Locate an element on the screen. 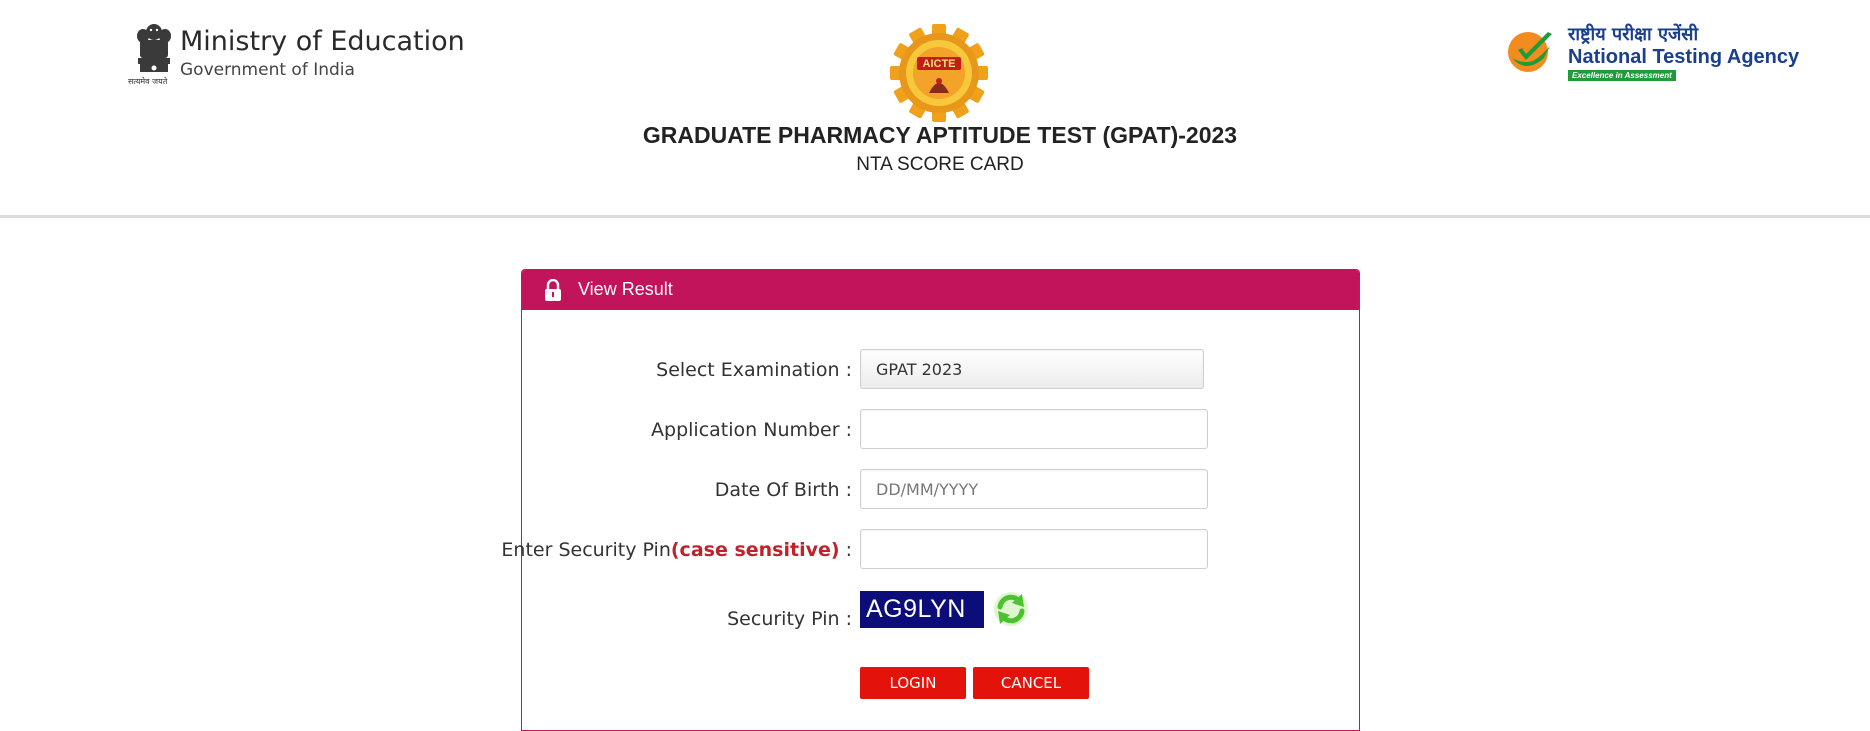 Image resolution: width=1870 pixels, height=731 pixels. security-pin-input is located at coordinates (1034, 549).